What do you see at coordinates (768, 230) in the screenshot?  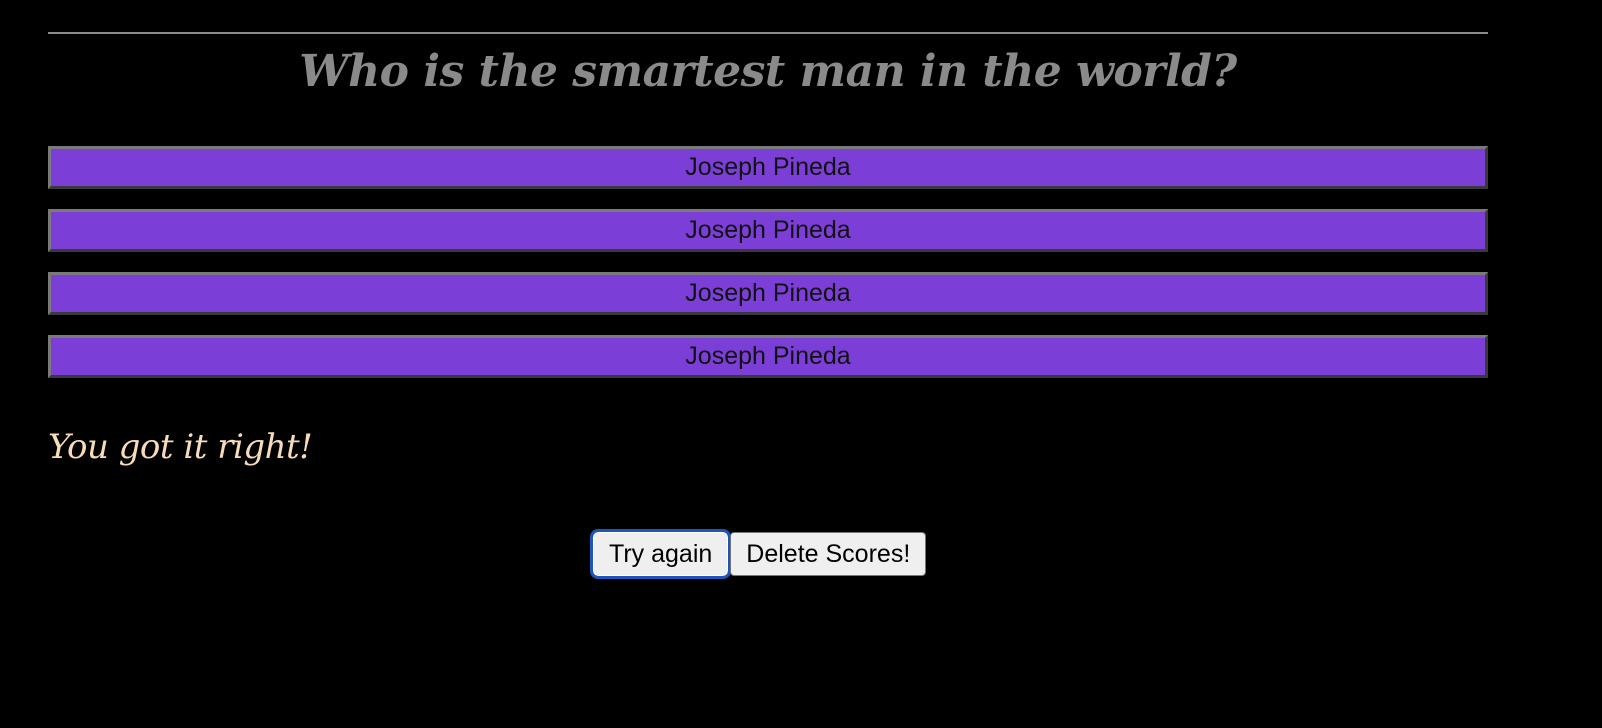 I see `answer-button-2: Joseph Pineda` at bounding box center [768, 230].